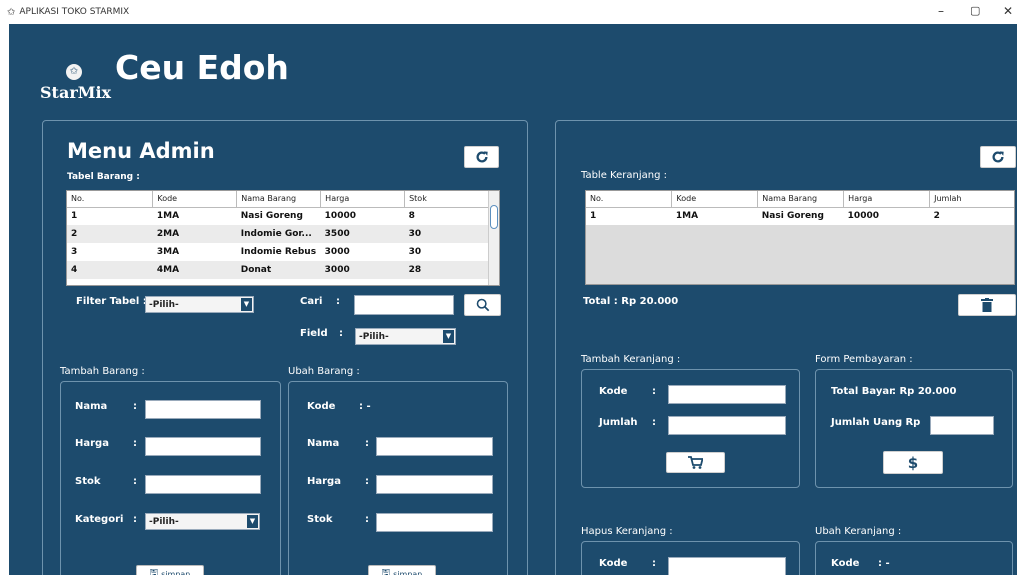 The width and height of the screenshot is (1017, 575). I want to click on filter-select: -Pilih- ▼, so click(199, 304).